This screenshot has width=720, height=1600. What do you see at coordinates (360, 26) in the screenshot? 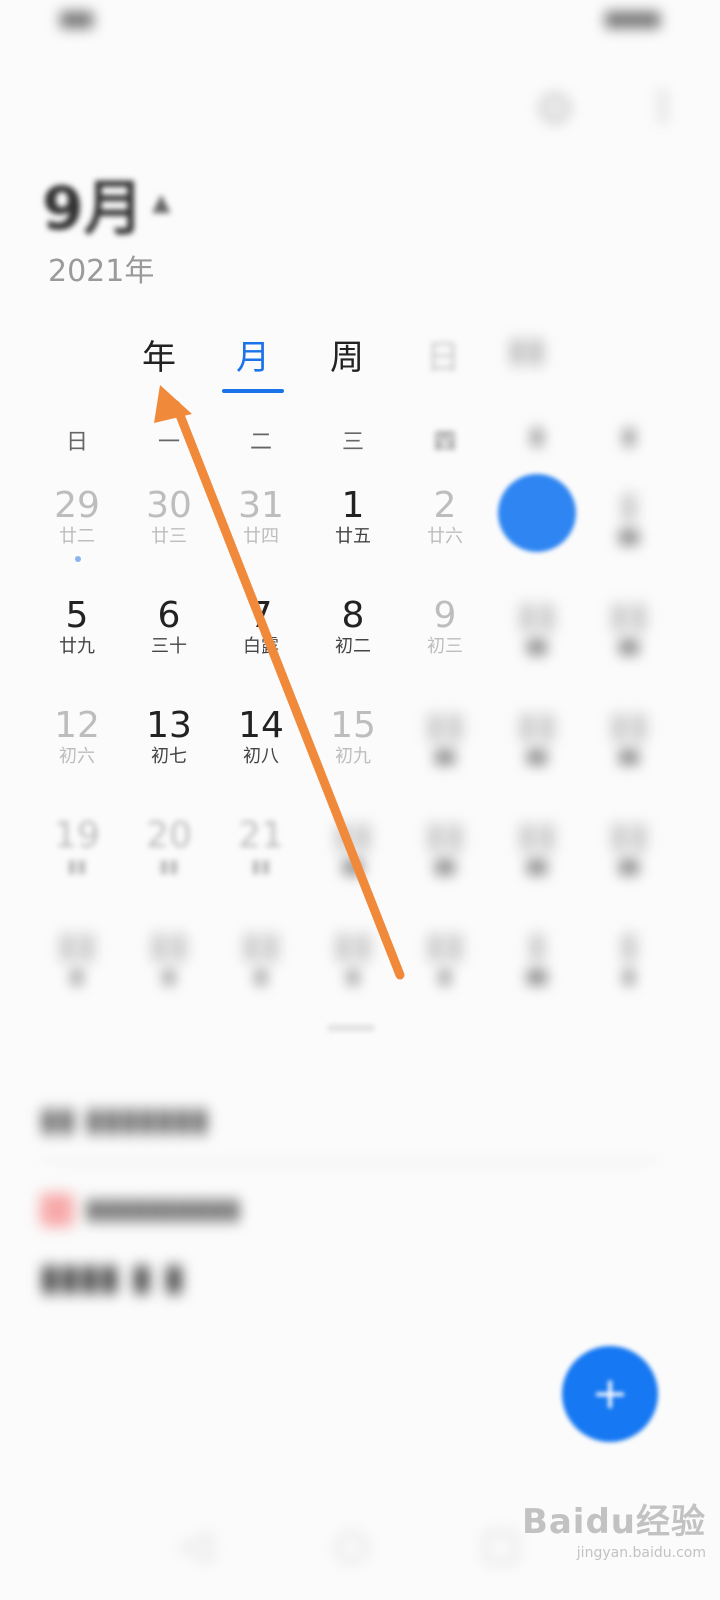
I see `status-bar: ▮▮▮ ▮▮▮▮▮` at bounding box center [360, 26].